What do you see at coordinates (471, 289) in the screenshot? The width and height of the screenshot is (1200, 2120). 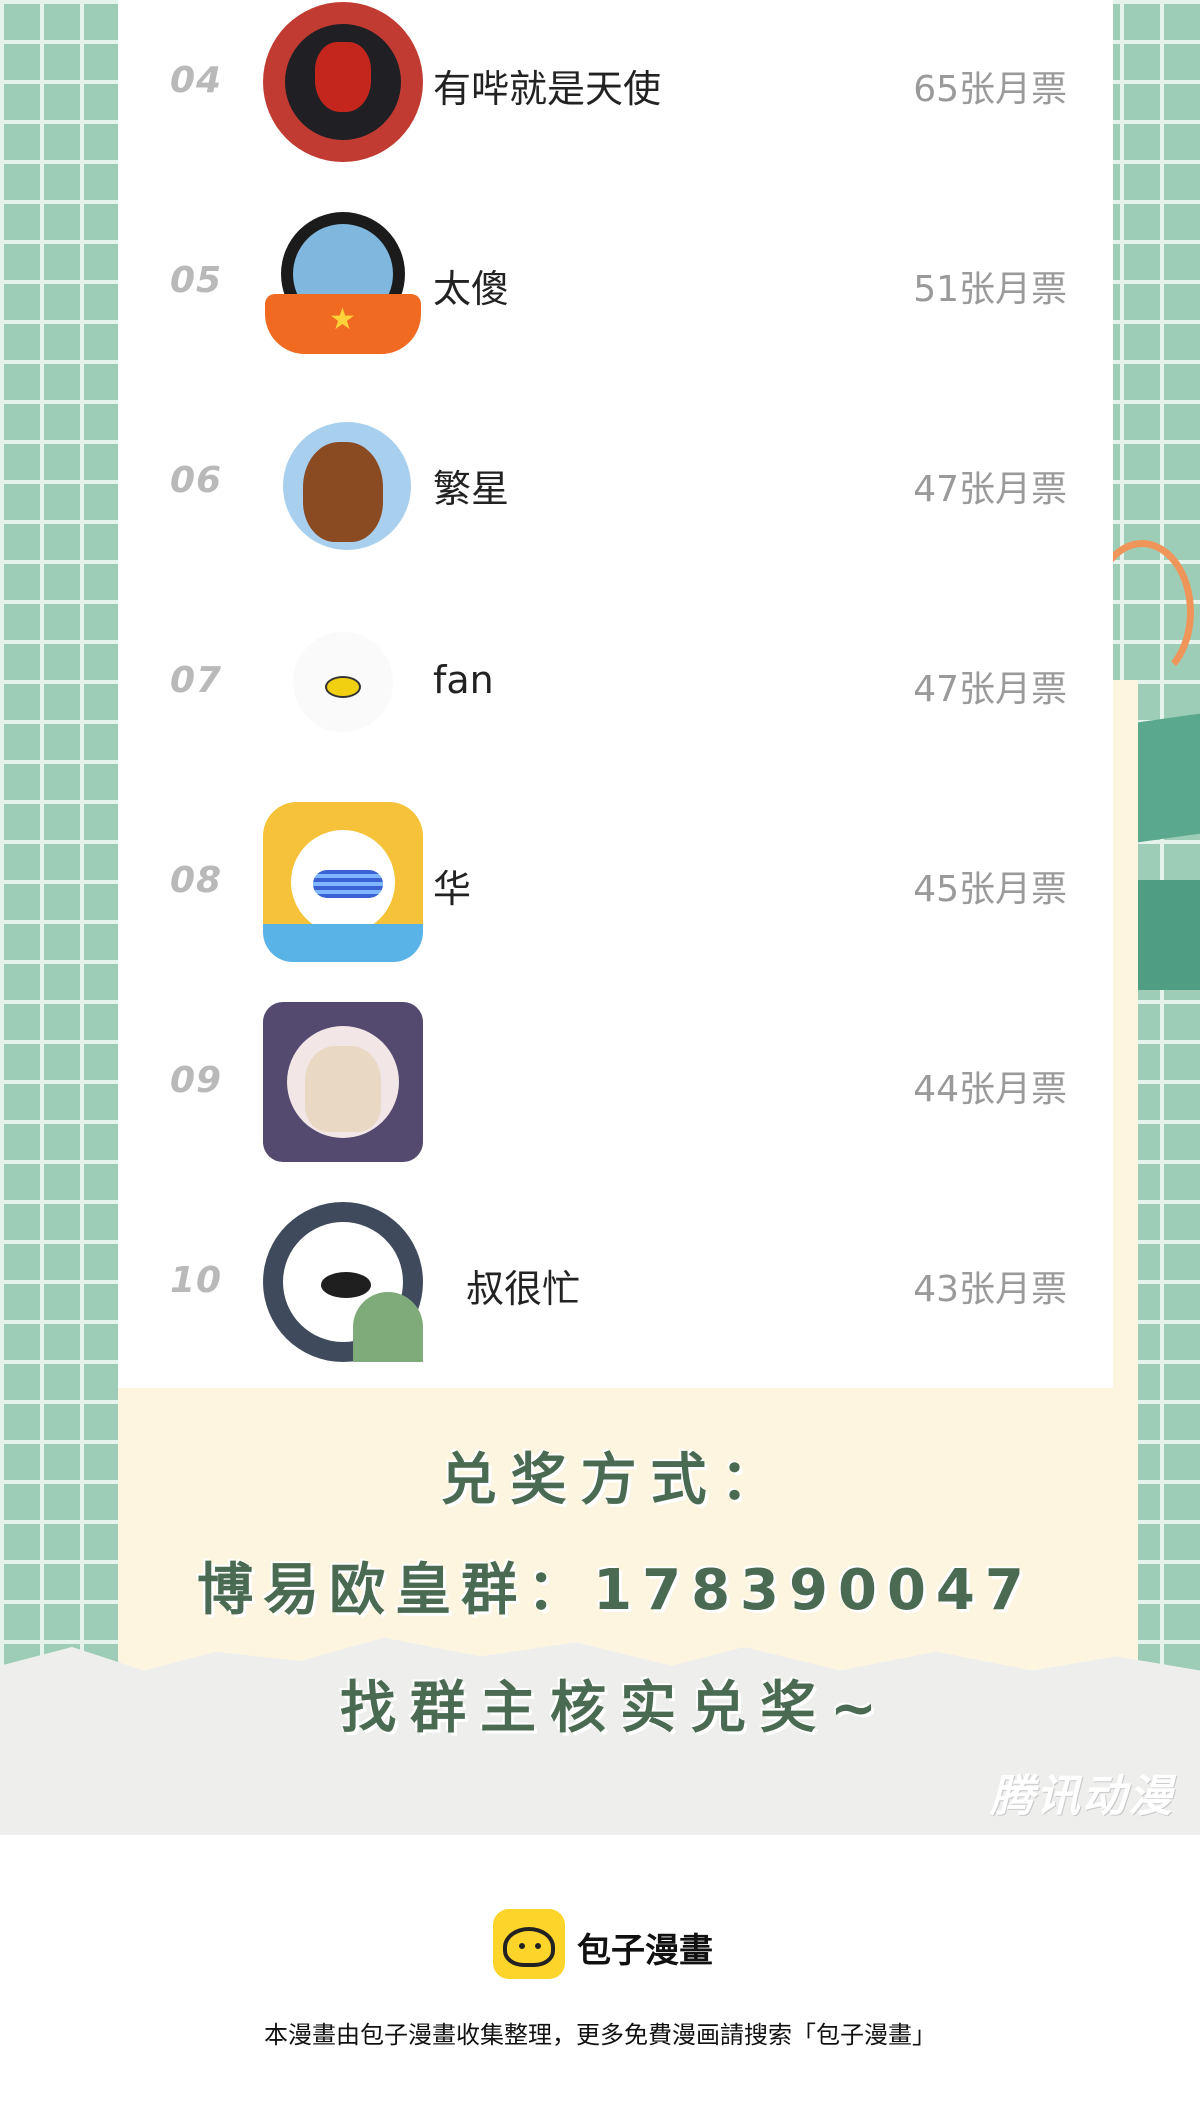 I see `user-name: 太傻` at bounding box center [471, 289].